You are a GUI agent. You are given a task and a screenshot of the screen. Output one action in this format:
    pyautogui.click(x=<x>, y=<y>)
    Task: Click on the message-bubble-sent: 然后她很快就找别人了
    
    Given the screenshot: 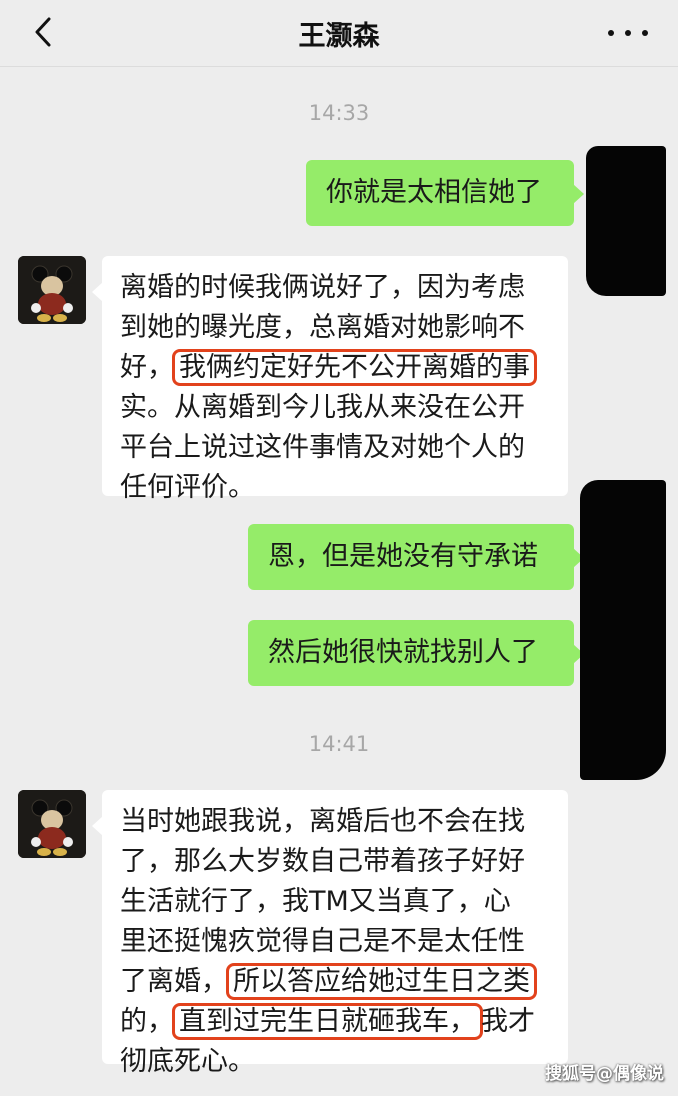 What is the action you would take?
    pyautogui.click(x=416, y=653)
    